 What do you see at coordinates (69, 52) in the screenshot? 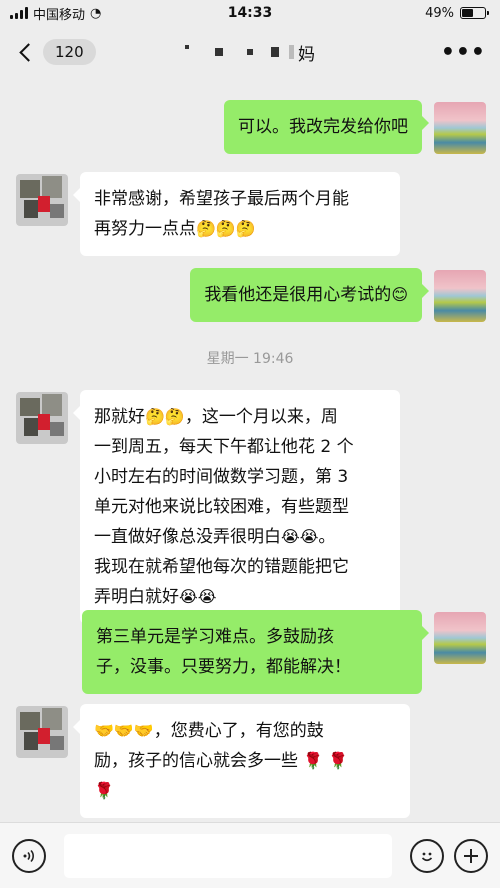
I see `unread-count-badge: 120` at bounding box center [69, 52].